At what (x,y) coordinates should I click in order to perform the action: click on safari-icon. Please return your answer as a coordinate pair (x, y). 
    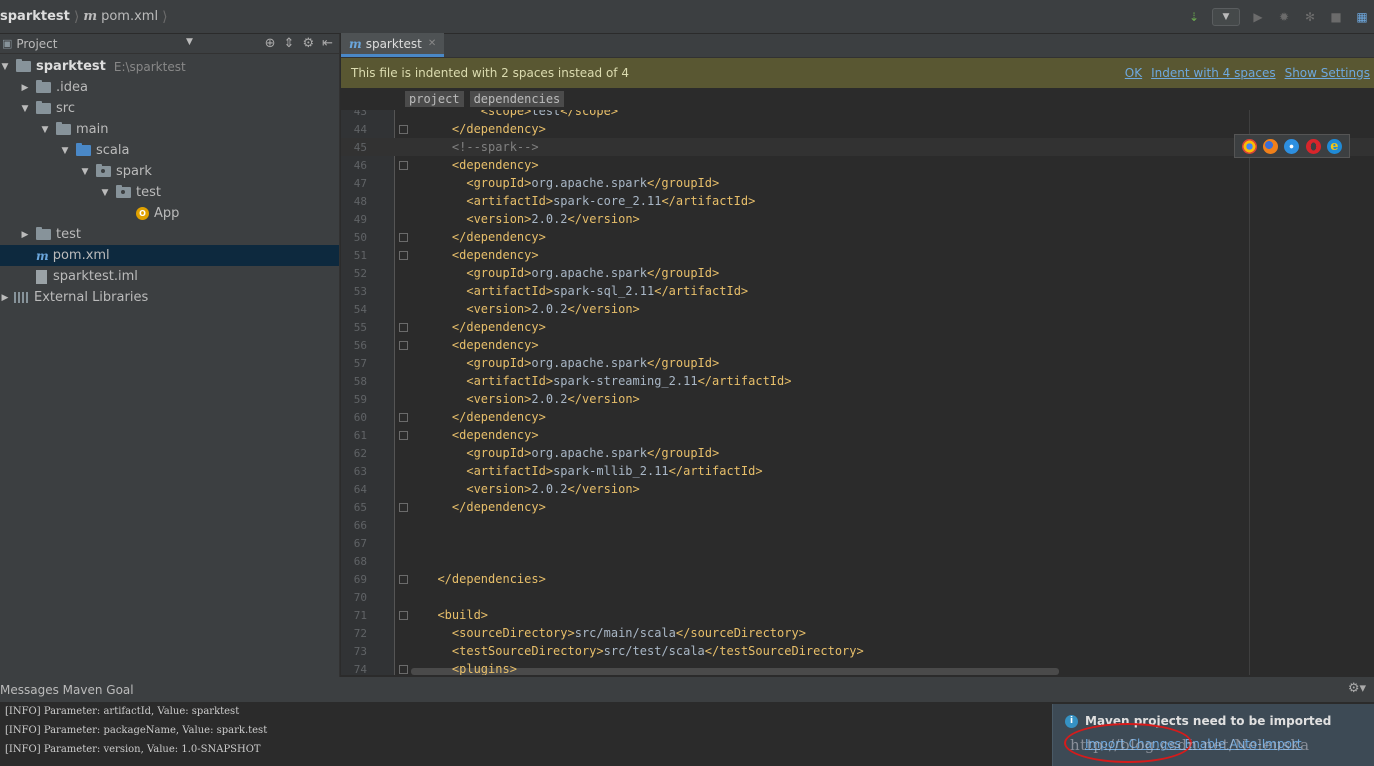
    Looking at the image, I should click on (1292, 146).